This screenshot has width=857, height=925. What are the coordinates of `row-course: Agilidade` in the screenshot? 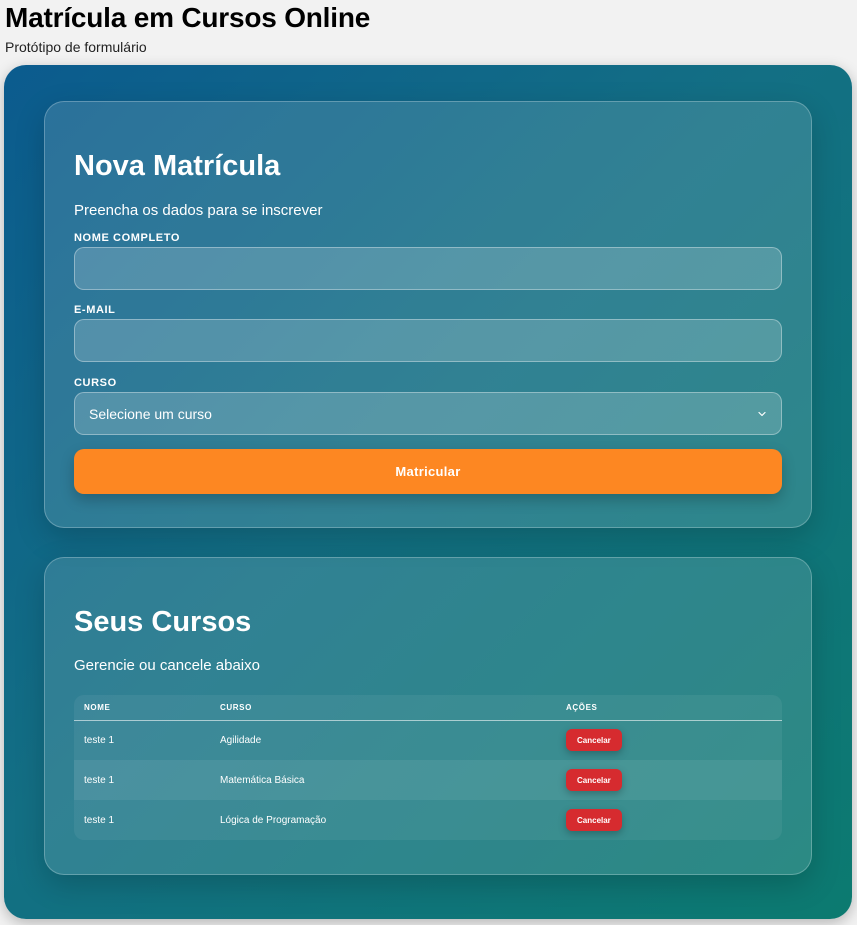 It's located at (241, 740).